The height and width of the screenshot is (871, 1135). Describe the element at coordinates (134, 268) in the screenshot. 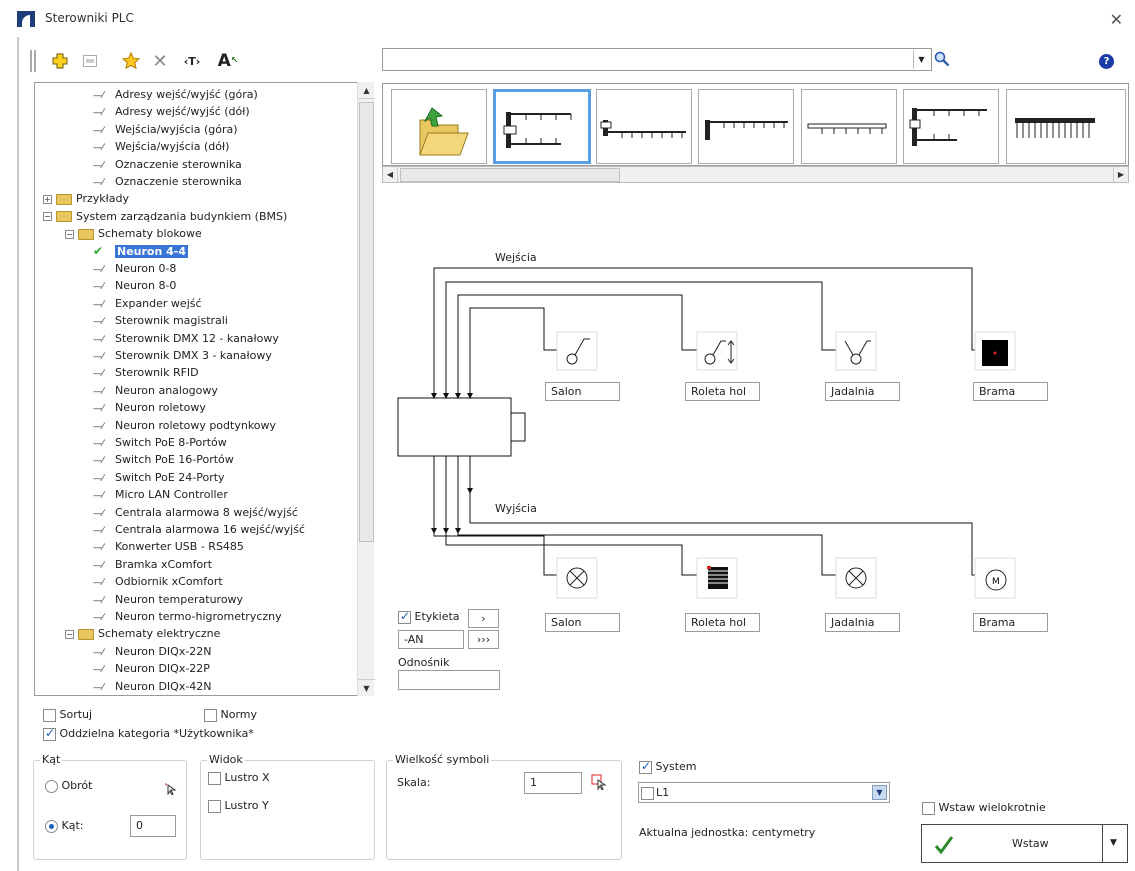

I see `tree-item: —⁄ Neuron 0-8` at that location.